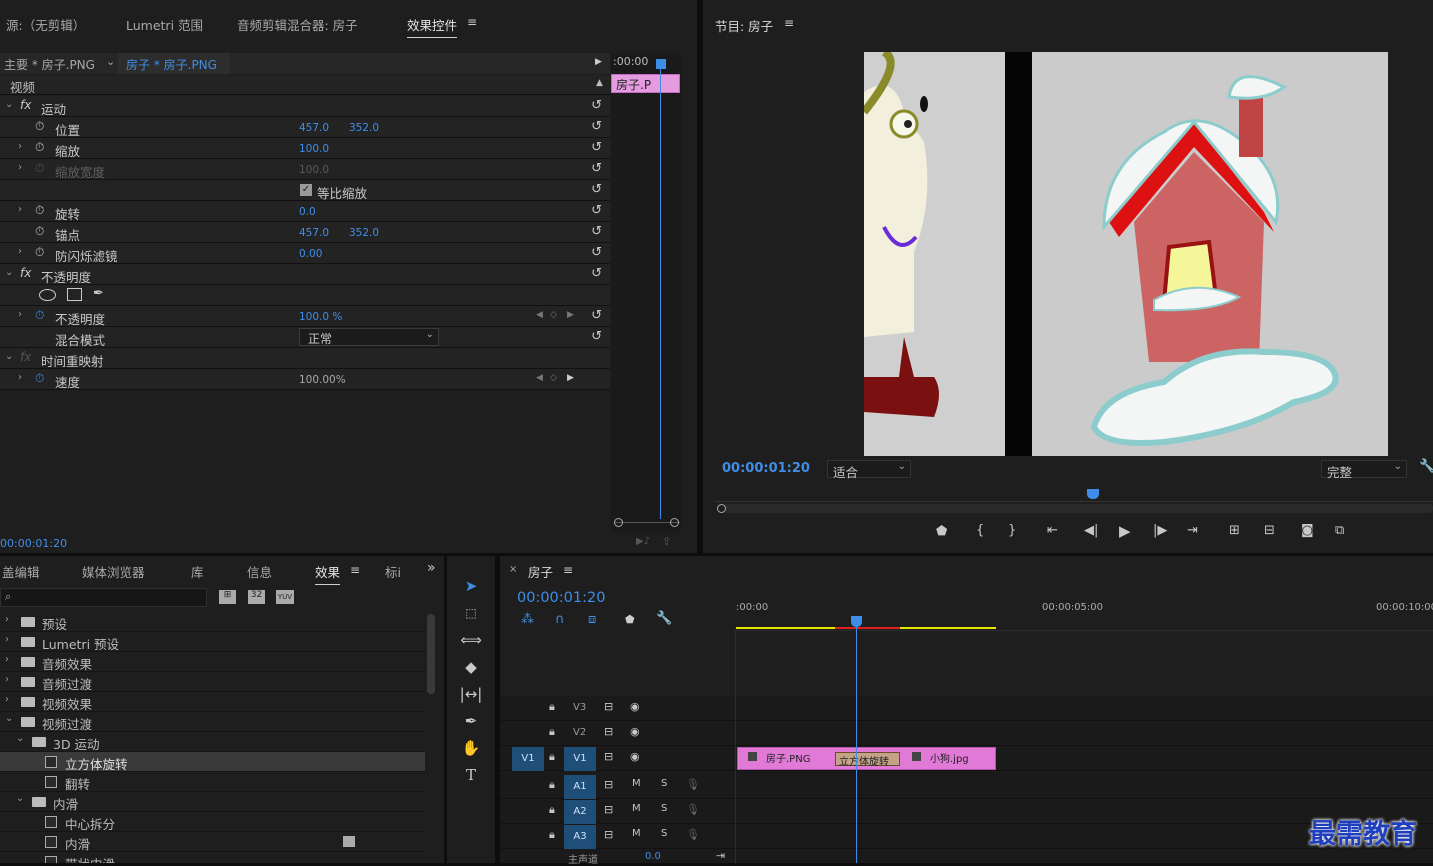 This screenshot has height=866, width=1433. What do you see at coordinates (867, 760) in the screenshot?
I see `transition-cube-spin: 立方体旋转` at bounding box center [867, 760].